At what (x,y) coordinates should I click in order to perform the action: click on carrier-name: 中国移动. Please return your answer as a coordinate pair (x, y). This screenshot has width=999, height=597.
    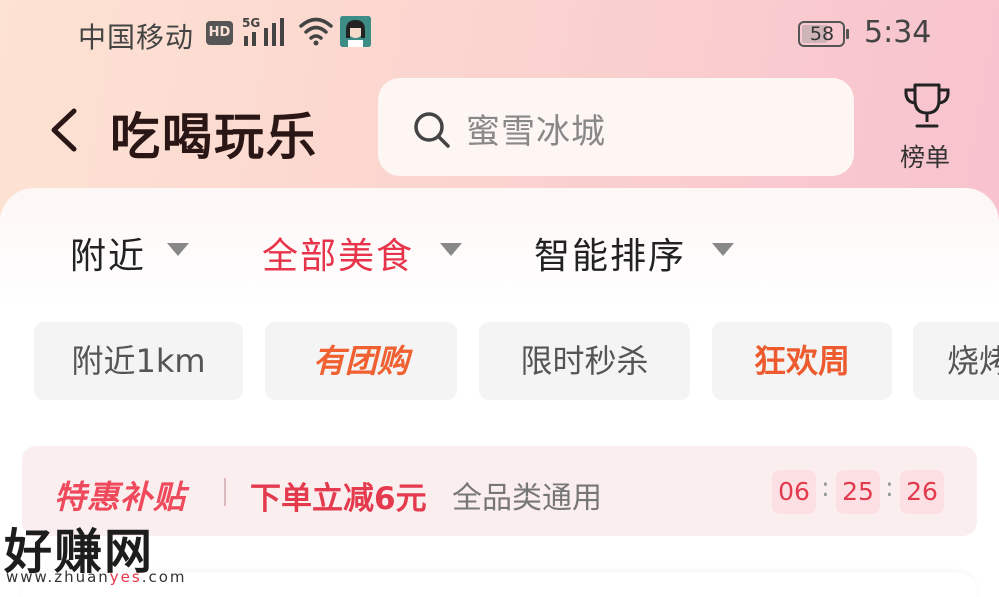
    Looking at the image, I should click on (136, 37).